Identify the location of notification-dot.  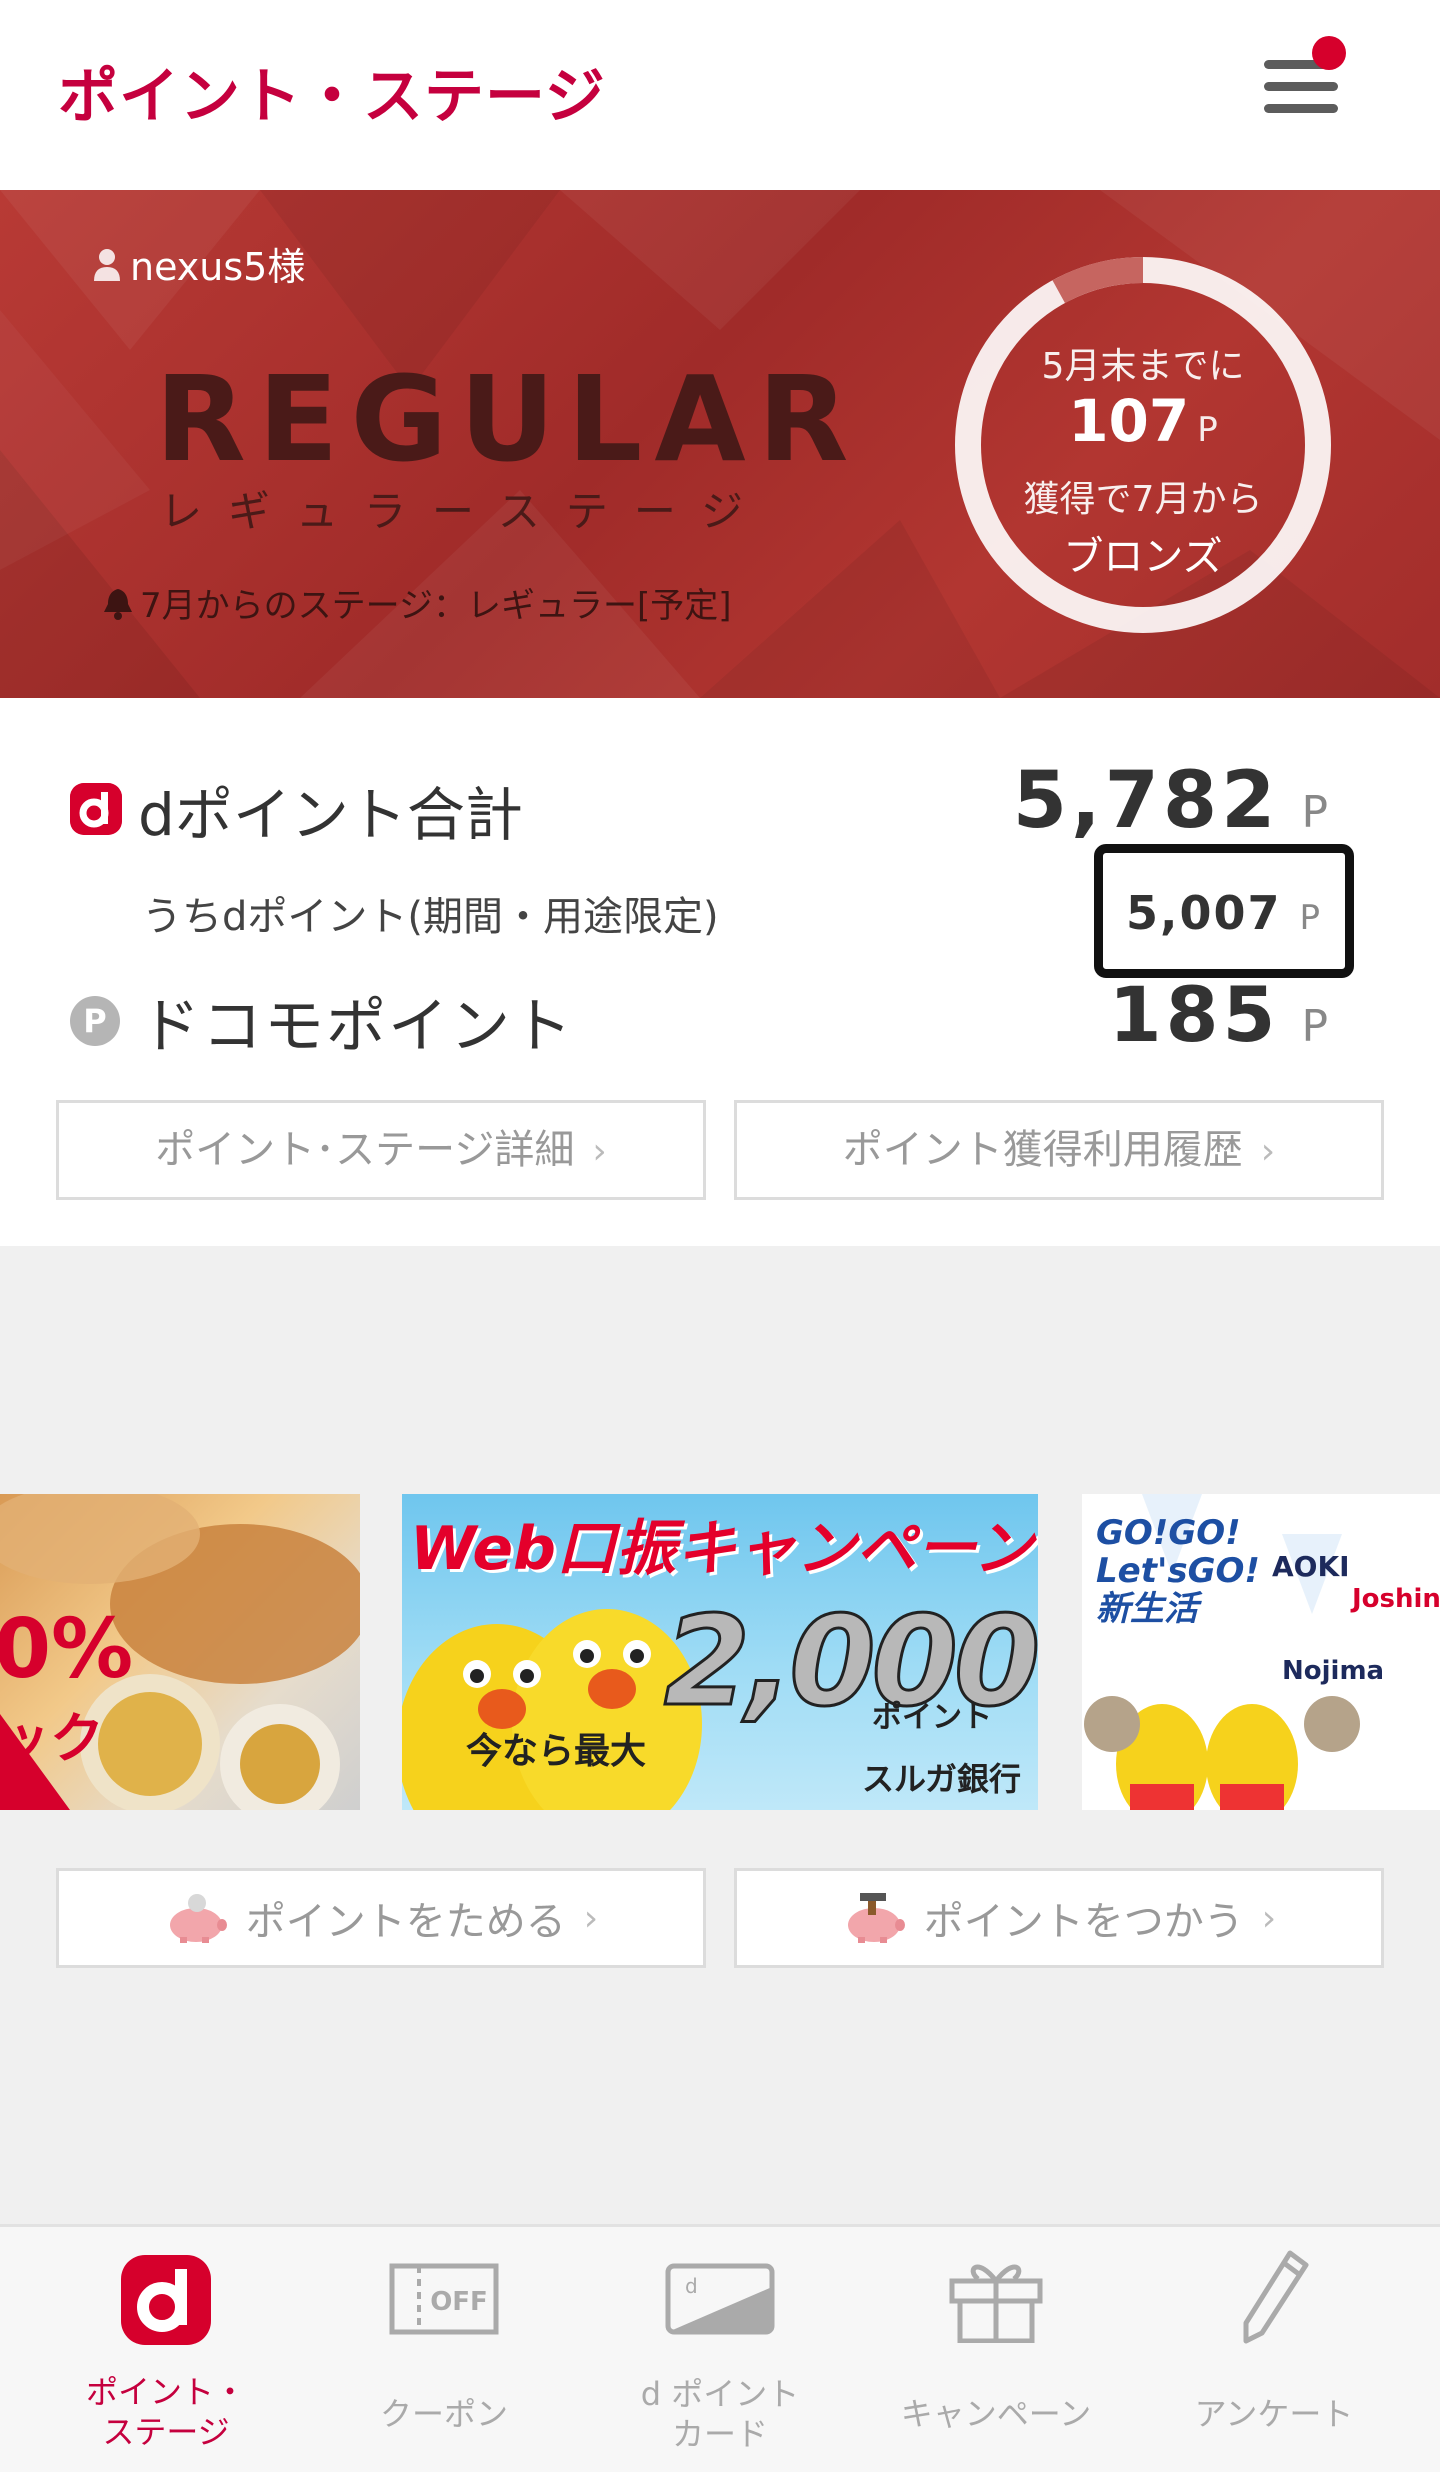
(1329, 53).